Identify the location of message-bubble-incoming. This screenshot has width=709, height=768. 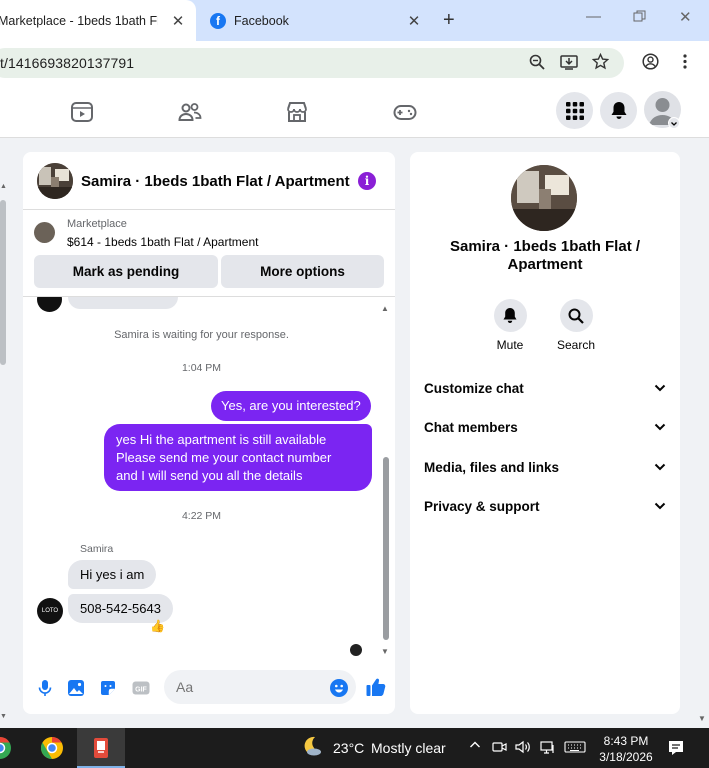
(123, 303).